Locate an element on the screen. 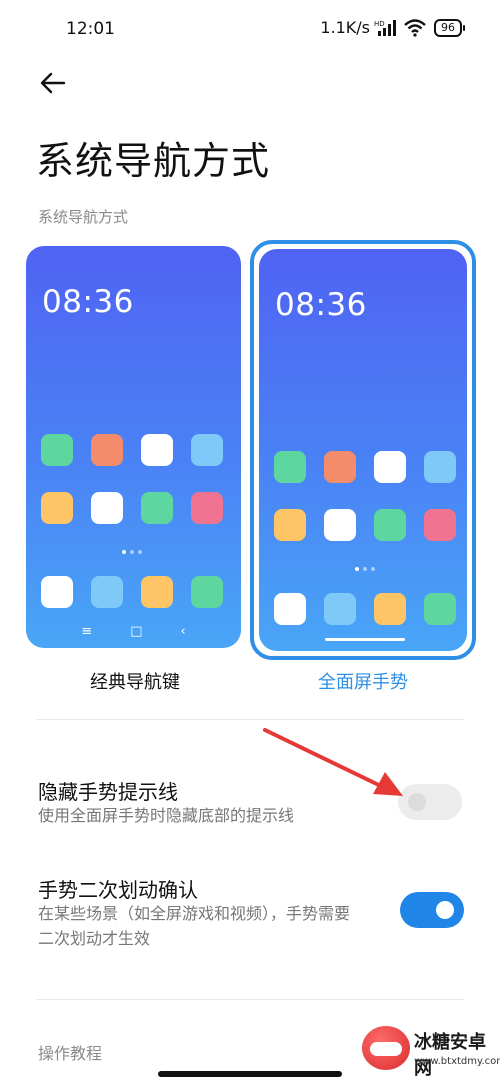 The image size is (500, 1084). setting-title-double-swipe: 手势二次划动确认 is located at coordinates (118, 890).